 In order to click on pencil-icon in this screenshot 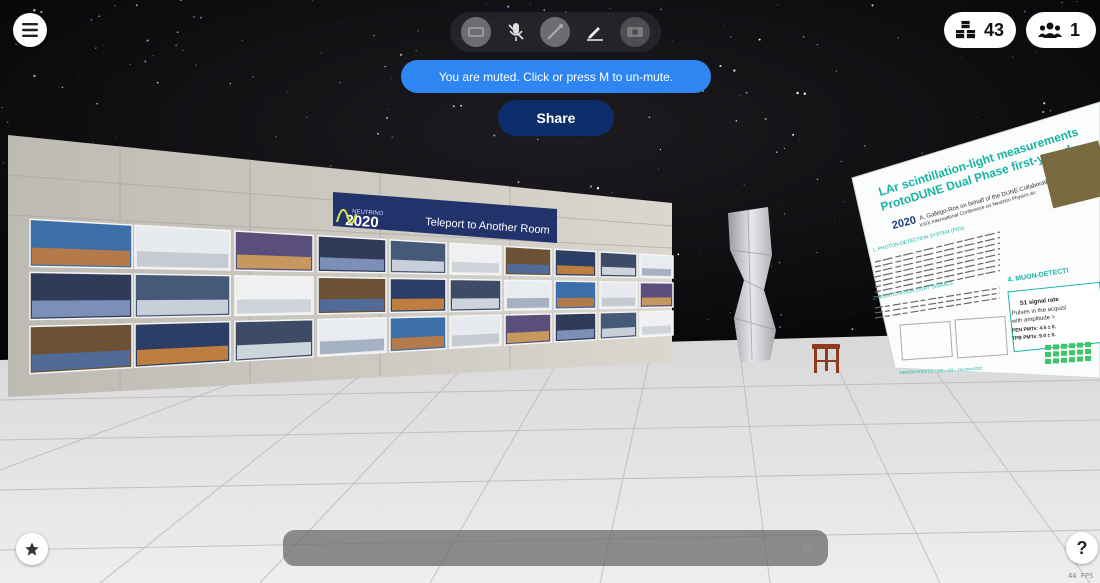, I will do `click(595, 34)`.